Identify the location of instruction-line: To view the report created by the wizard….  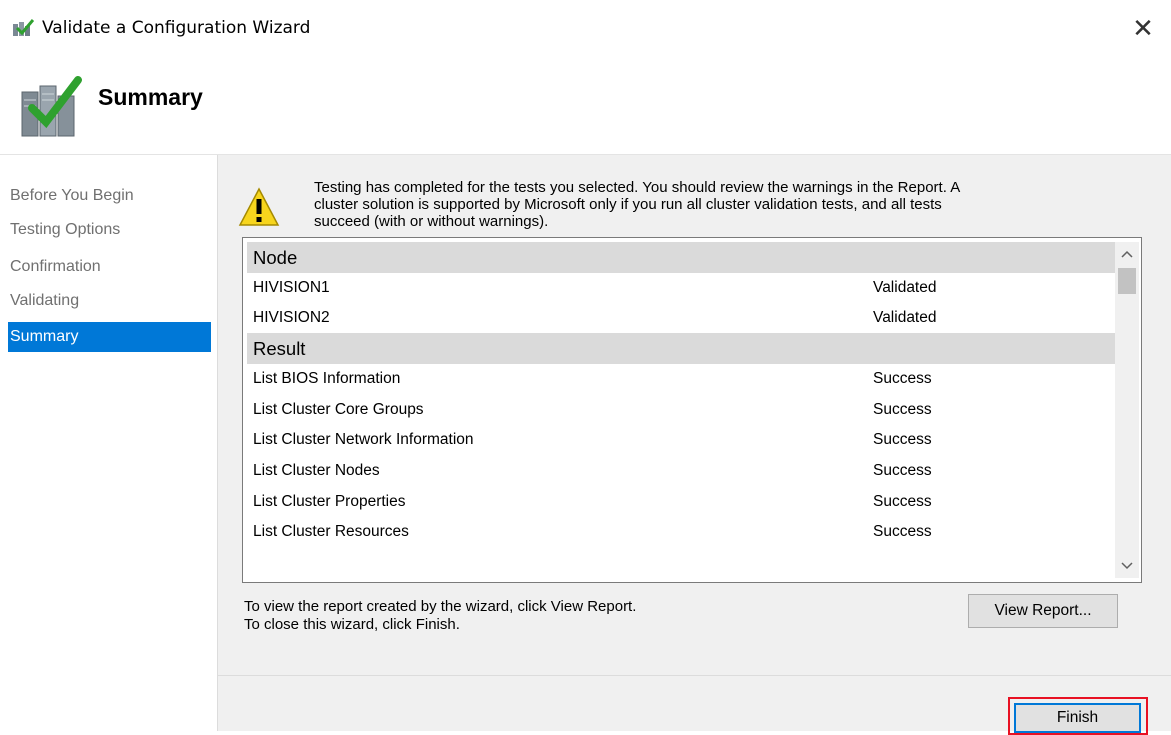
(440, 606).